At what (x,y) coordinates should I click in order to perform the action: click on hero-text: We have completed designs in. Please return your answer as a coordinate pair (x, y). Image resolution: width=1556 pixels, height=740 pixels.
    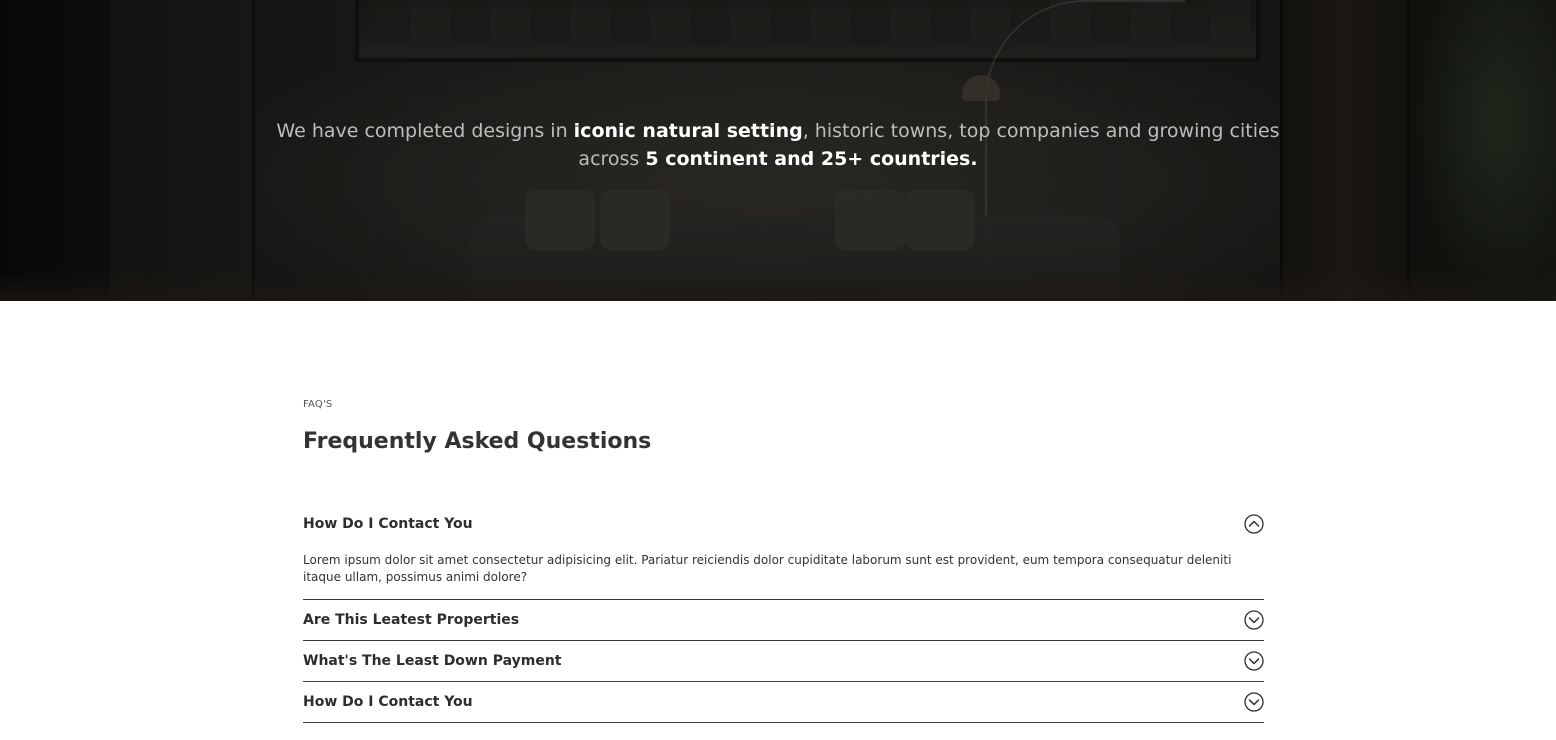
    Looking at the image, I should click on (425, 131).